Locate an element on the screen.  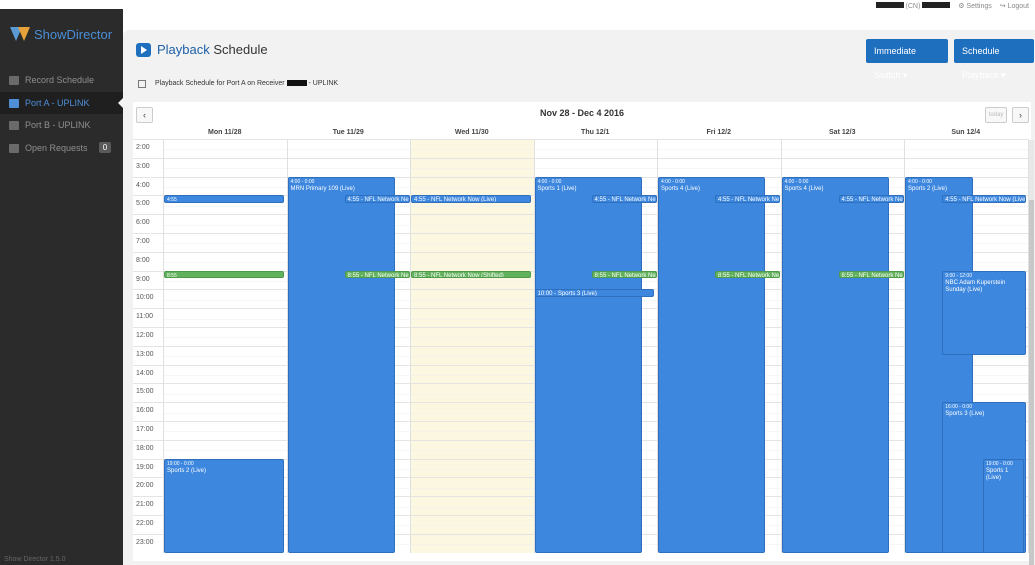
event-time: 4:55 is located at coordinates (172, 200).